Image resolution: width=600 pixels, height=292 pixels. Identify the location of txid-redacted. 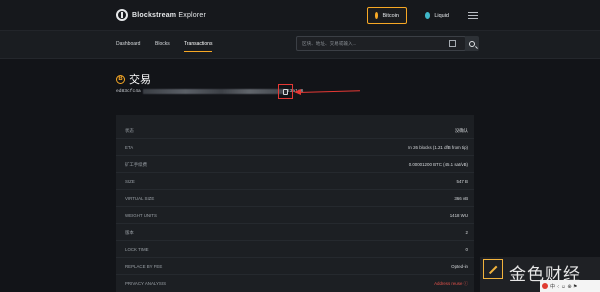
(213, 91).